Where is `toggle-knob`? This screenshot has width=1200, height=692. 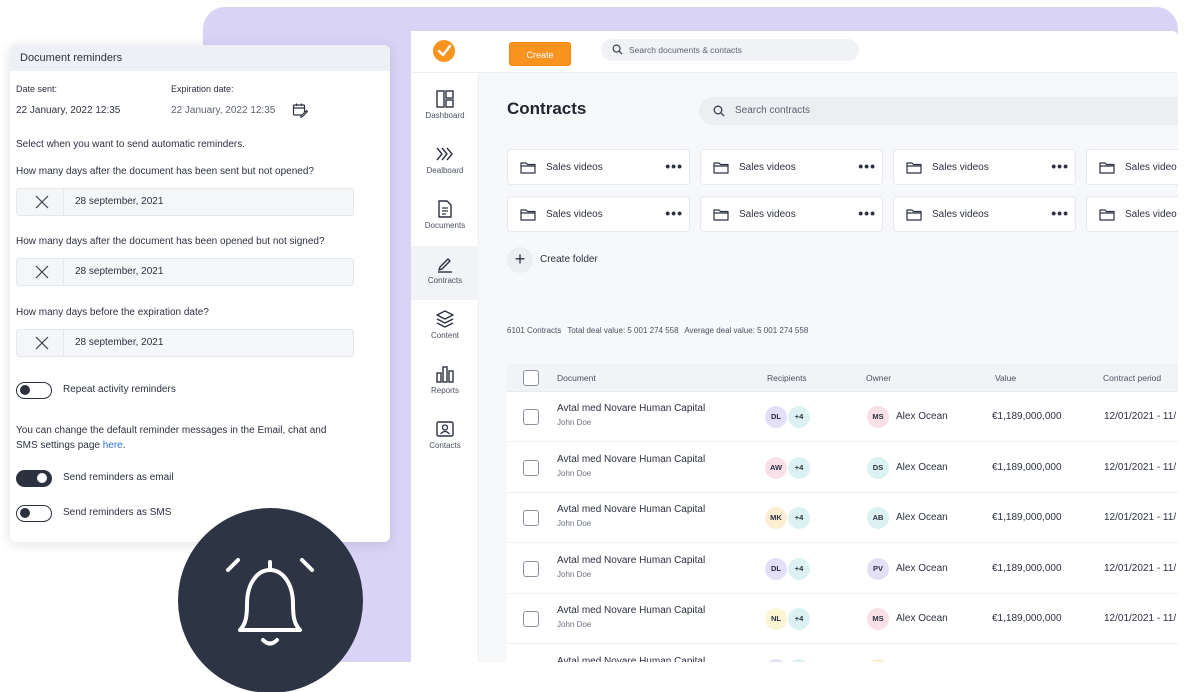 toggle-knob is located at coordinates (25, 513).